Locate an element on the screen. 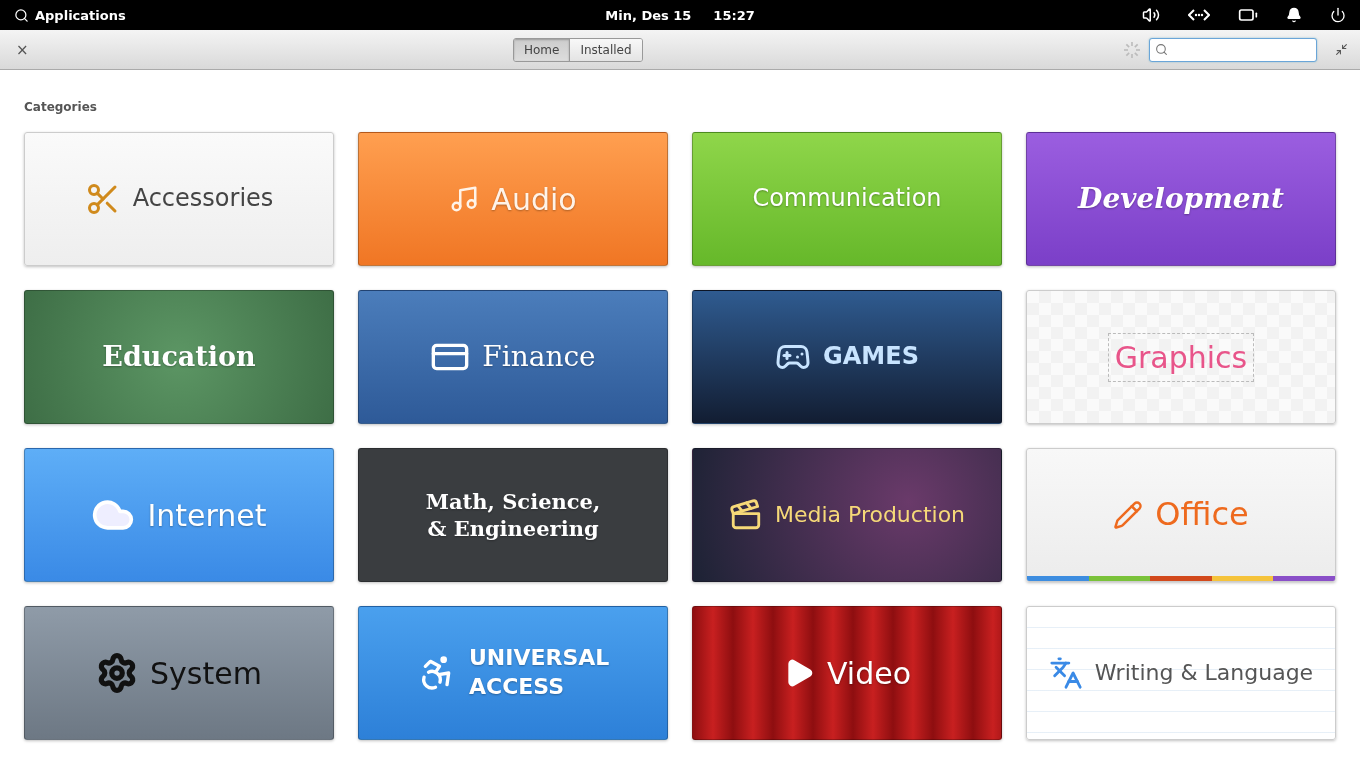 The height and width of the screenshot is (768, 1360). spinner-icon is located at coordinates (1132, 49).